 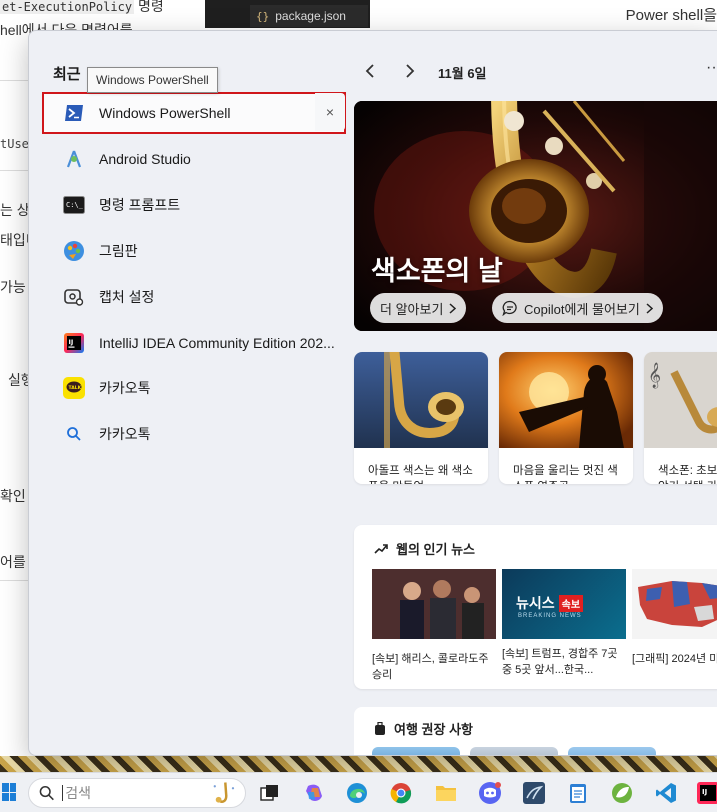 I want to click on taskbar: IJ, so click(x=358, y=792).